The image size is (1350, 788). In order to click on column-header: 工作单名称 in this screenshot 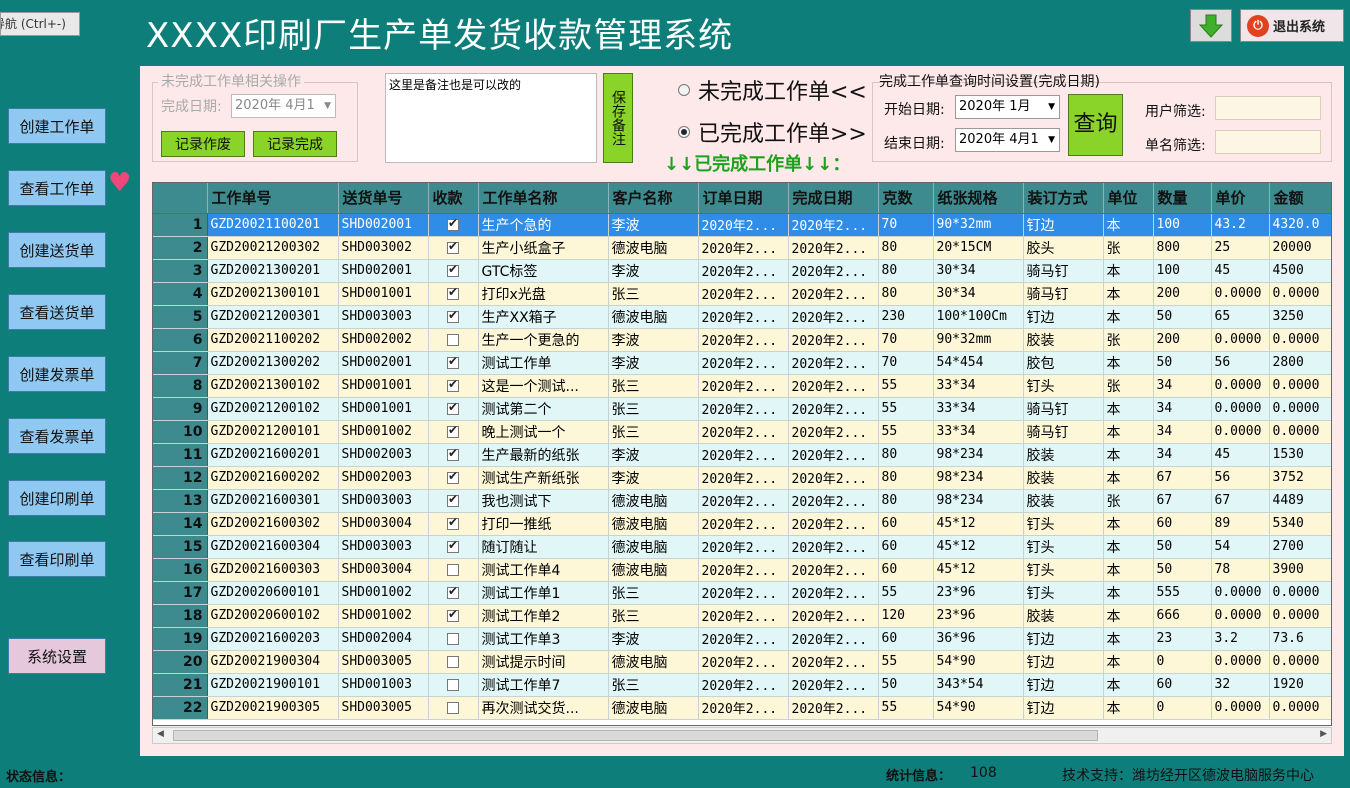, I will do `click(543, 198)`.